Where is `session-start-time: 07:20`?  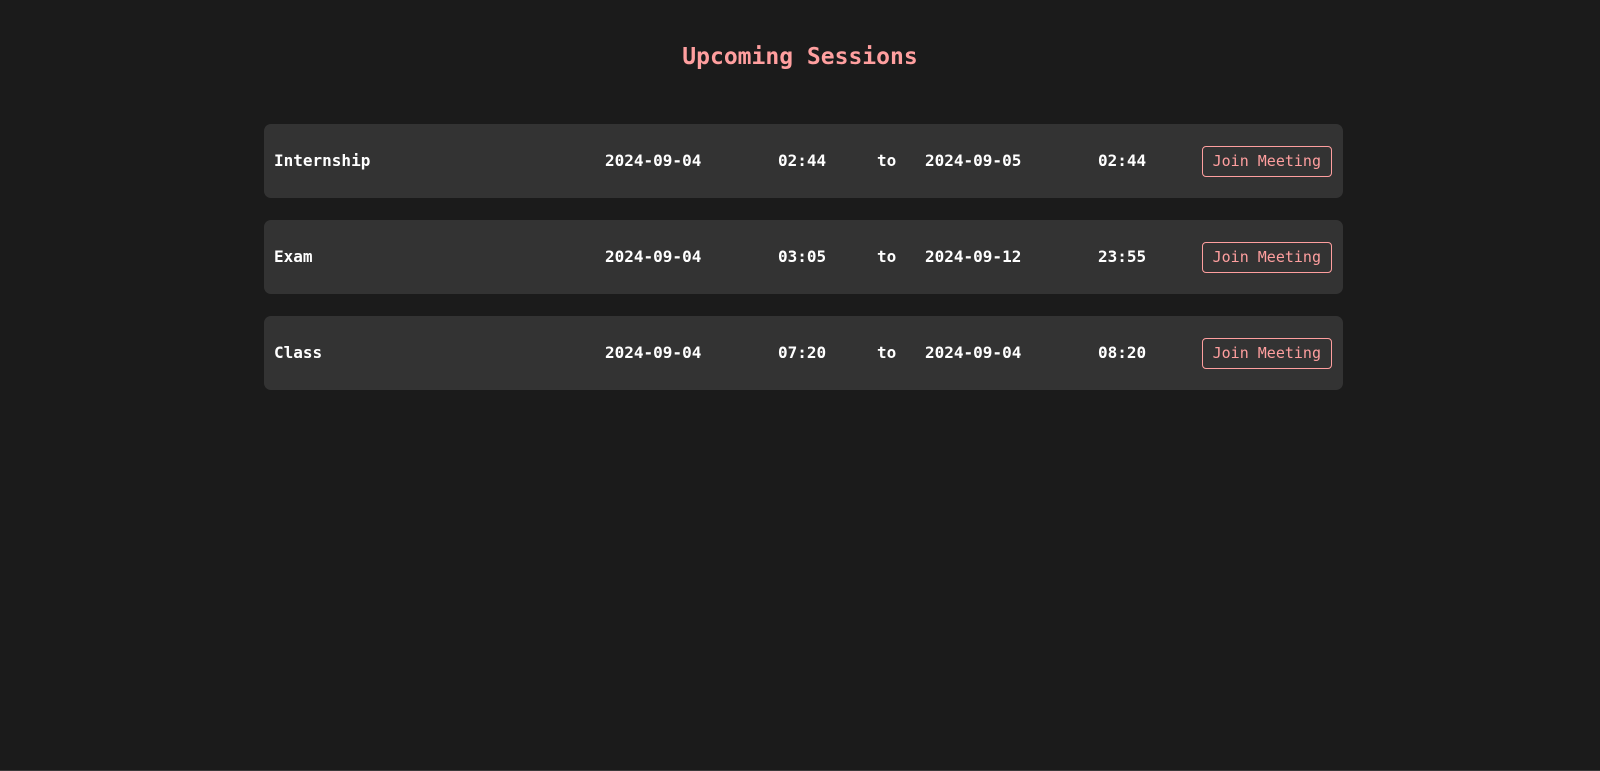 session-start-time: 07:20 is located at coordinates (802, 352).